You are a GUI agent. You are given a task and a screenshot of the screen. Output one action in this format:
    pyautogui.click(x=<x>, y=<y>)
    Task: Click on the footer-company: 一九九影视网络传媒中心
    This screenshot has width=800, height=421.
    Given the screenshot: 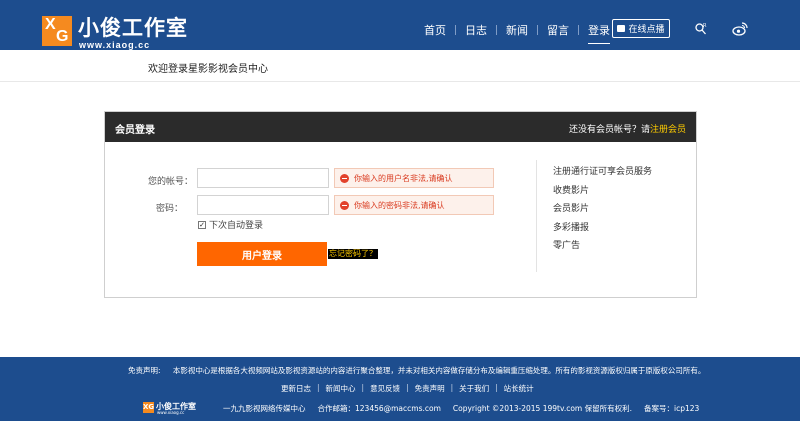 What is the action you would take?
    pyautogui.click(x=264, y=408)
    